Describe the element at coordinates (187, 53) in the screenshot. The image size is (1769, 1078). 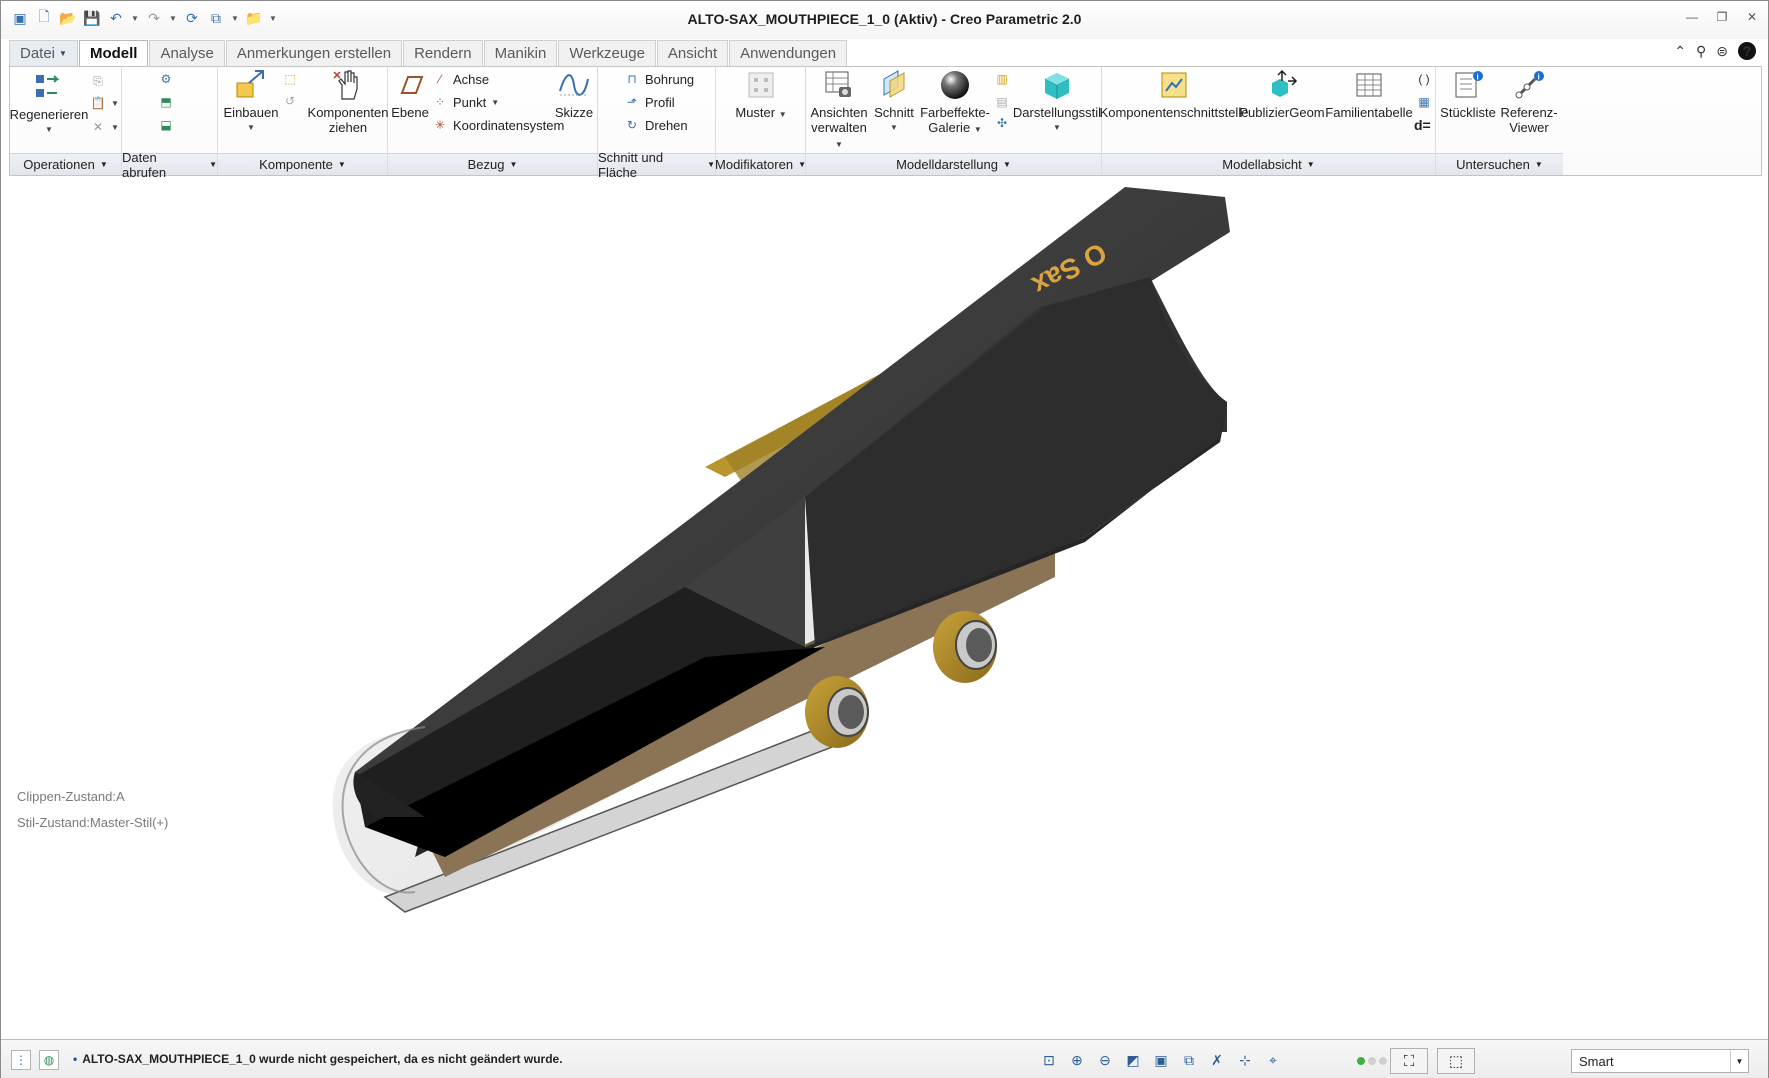
I see `tab-analyse: Analyse` at that location.